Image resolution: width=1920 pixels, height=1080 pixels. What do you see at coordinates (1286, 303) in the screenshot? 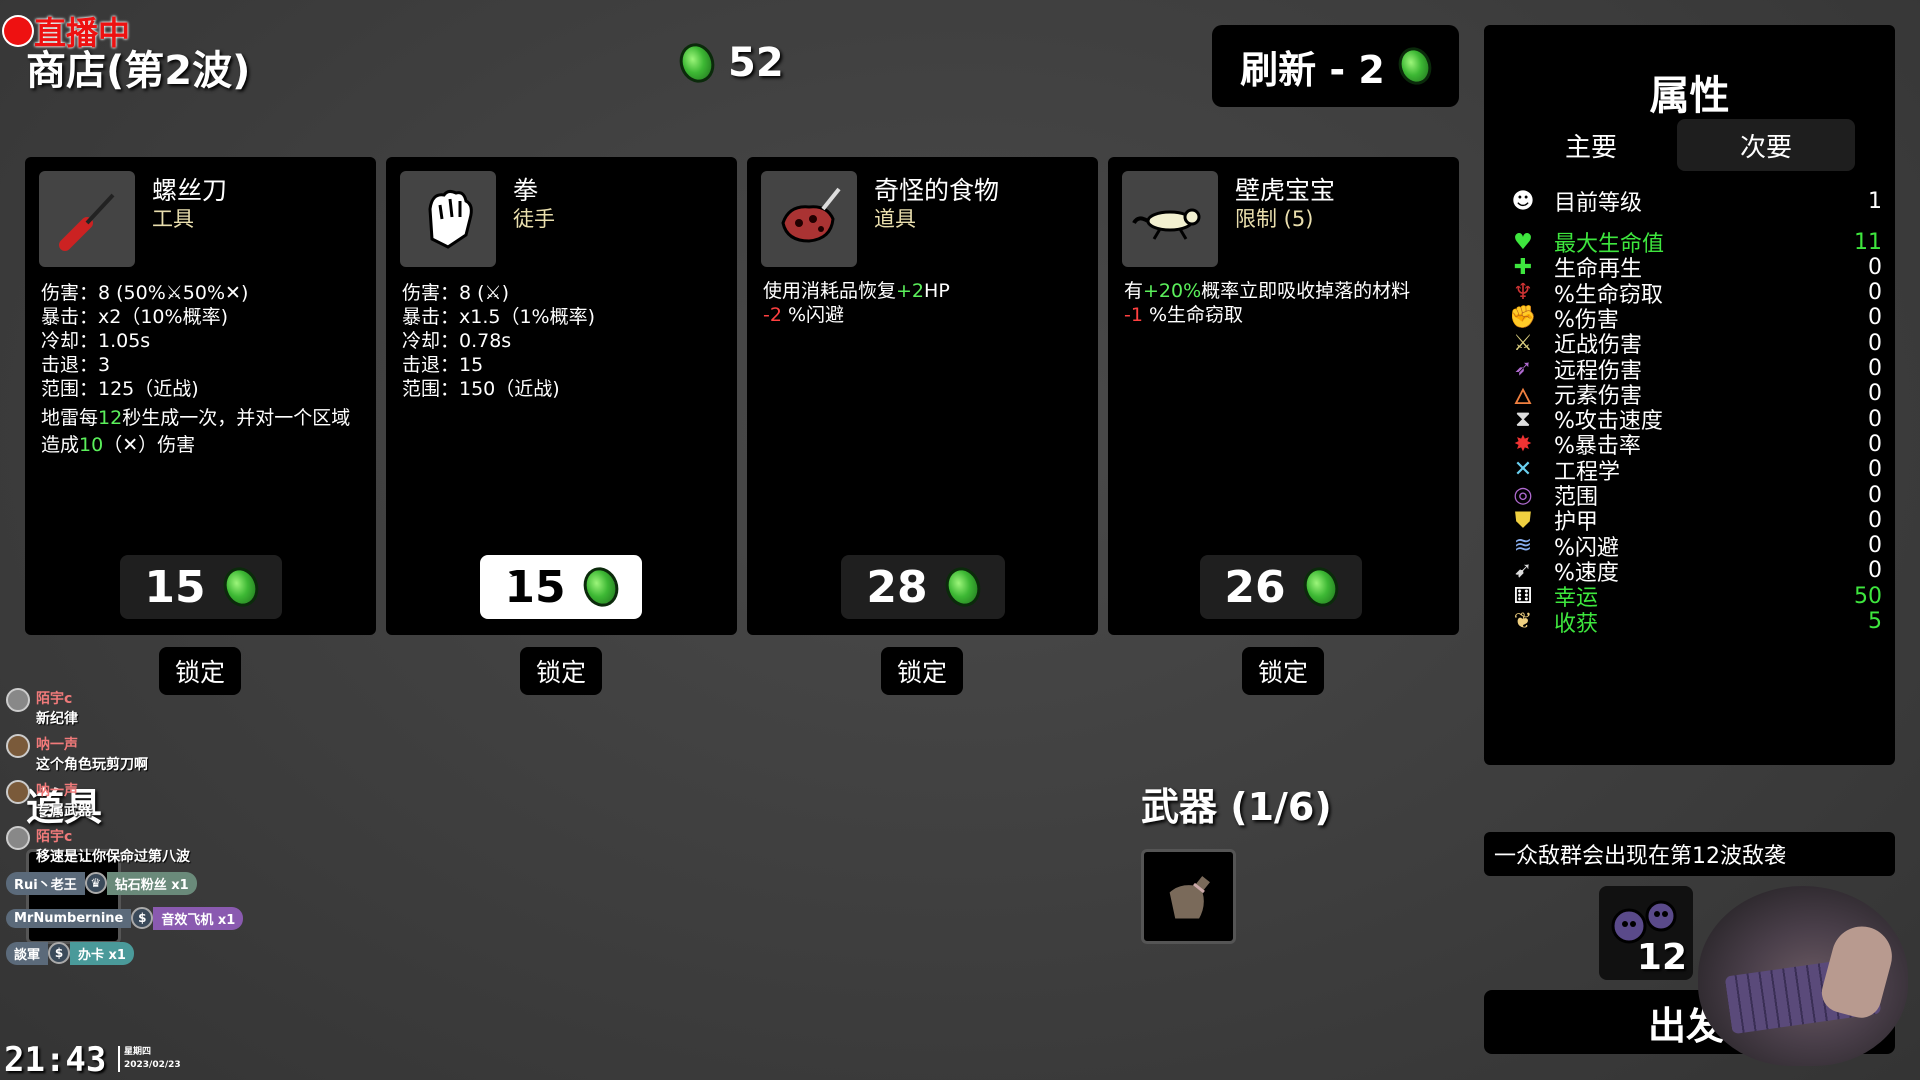
I see `card-description: 有+20%概率立即吸收掉落的材料 -1 %生命窃取` at bounding box center [1286, 303].